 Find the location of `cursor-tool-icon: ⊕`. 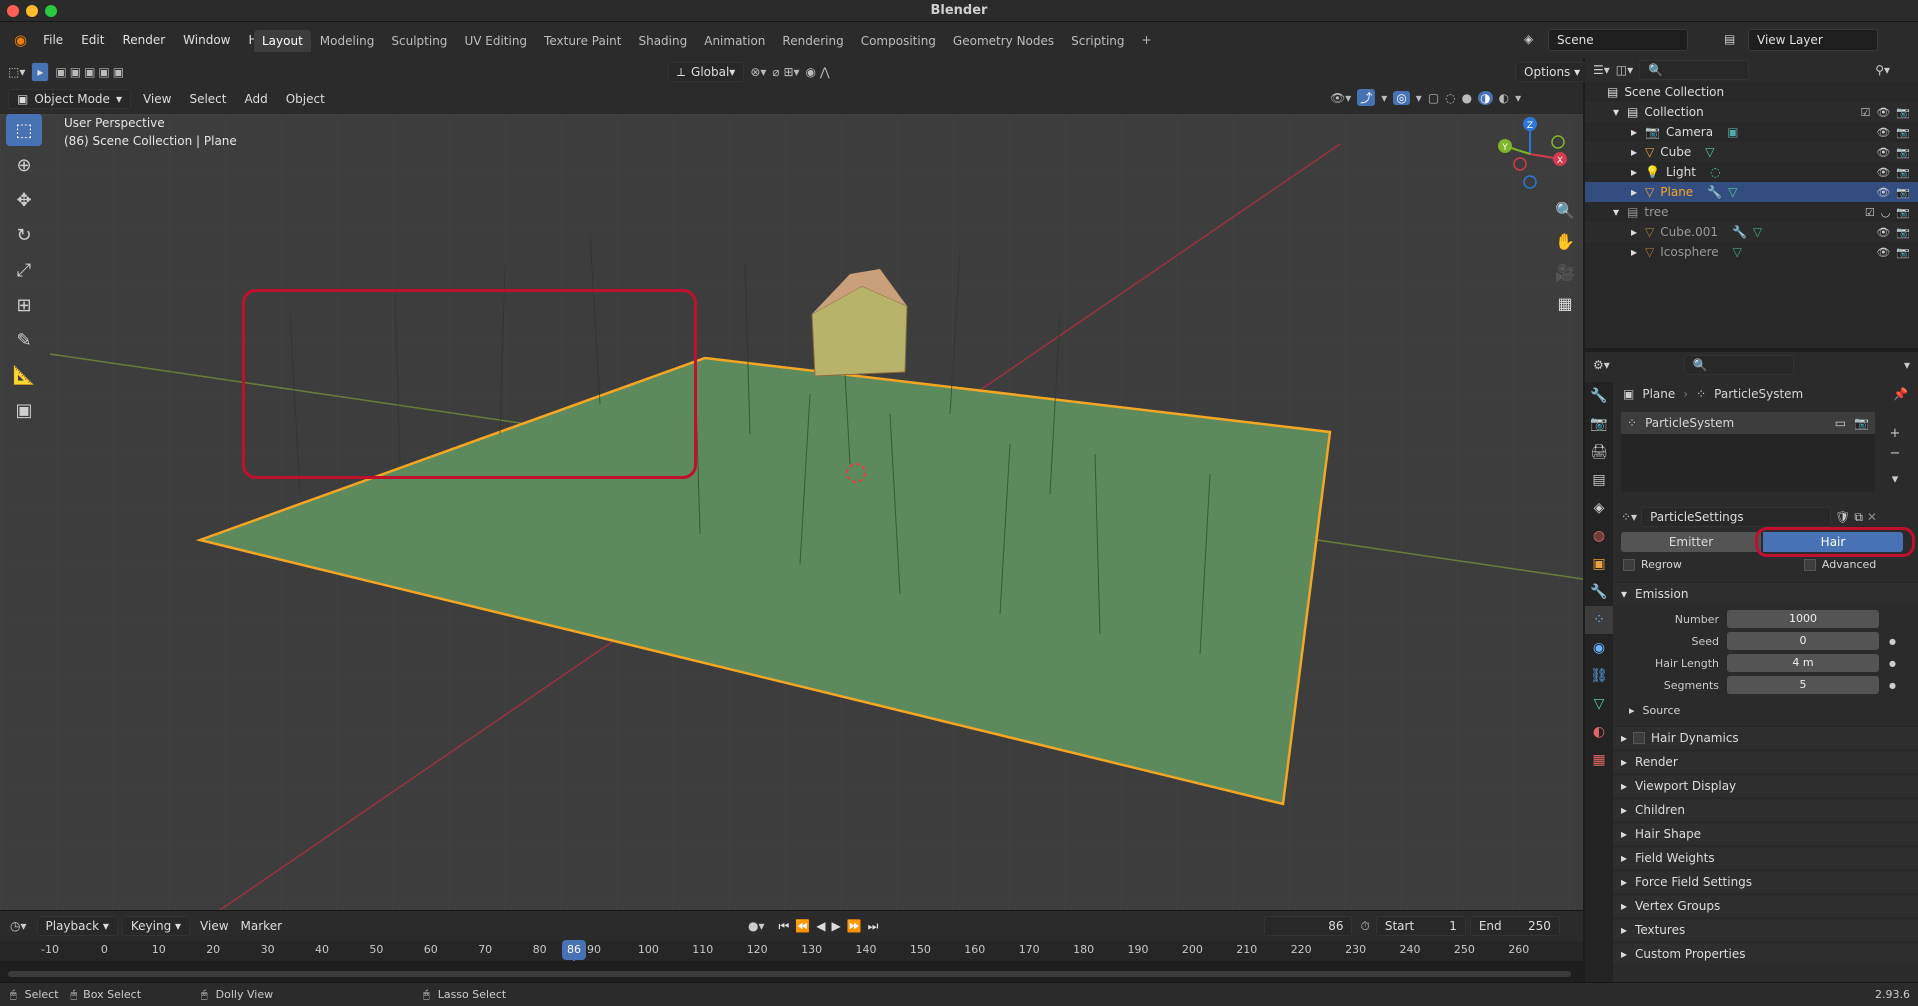

cursor-tool-icon: ⊕ is located at coordinates (24, 165).